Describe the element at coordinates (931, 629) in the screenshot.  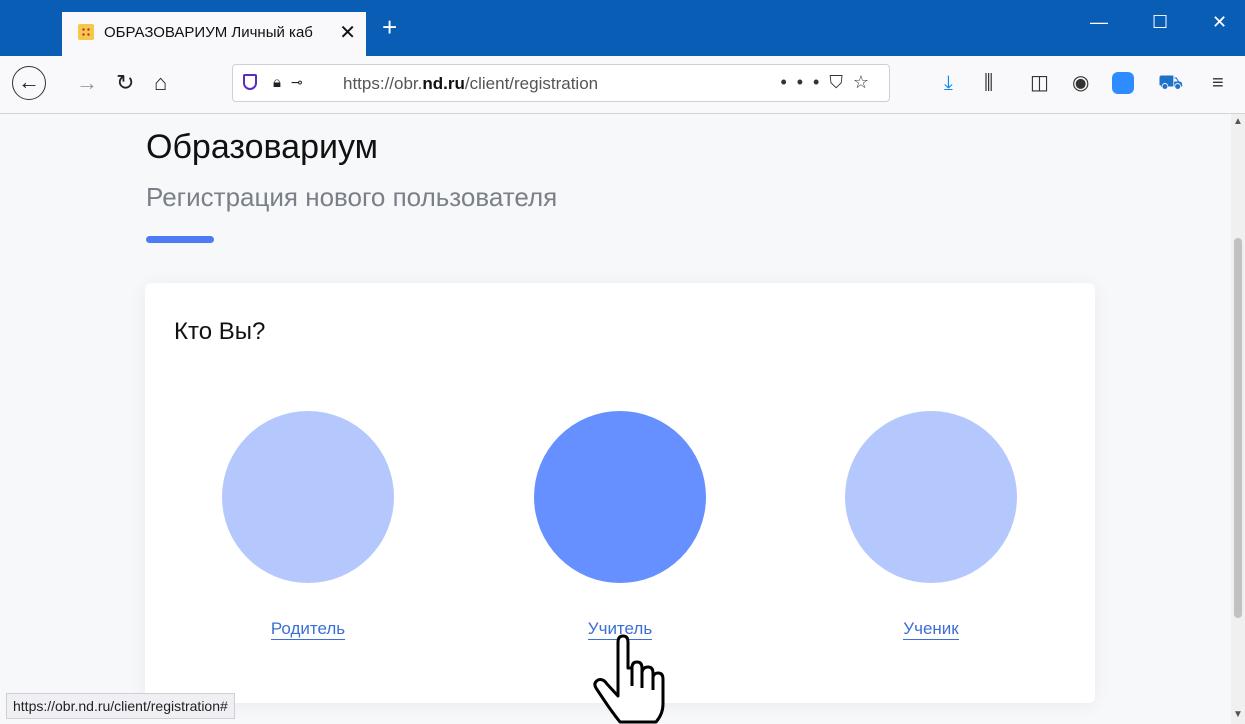
I see `role-student-link: Ученик` at that location.